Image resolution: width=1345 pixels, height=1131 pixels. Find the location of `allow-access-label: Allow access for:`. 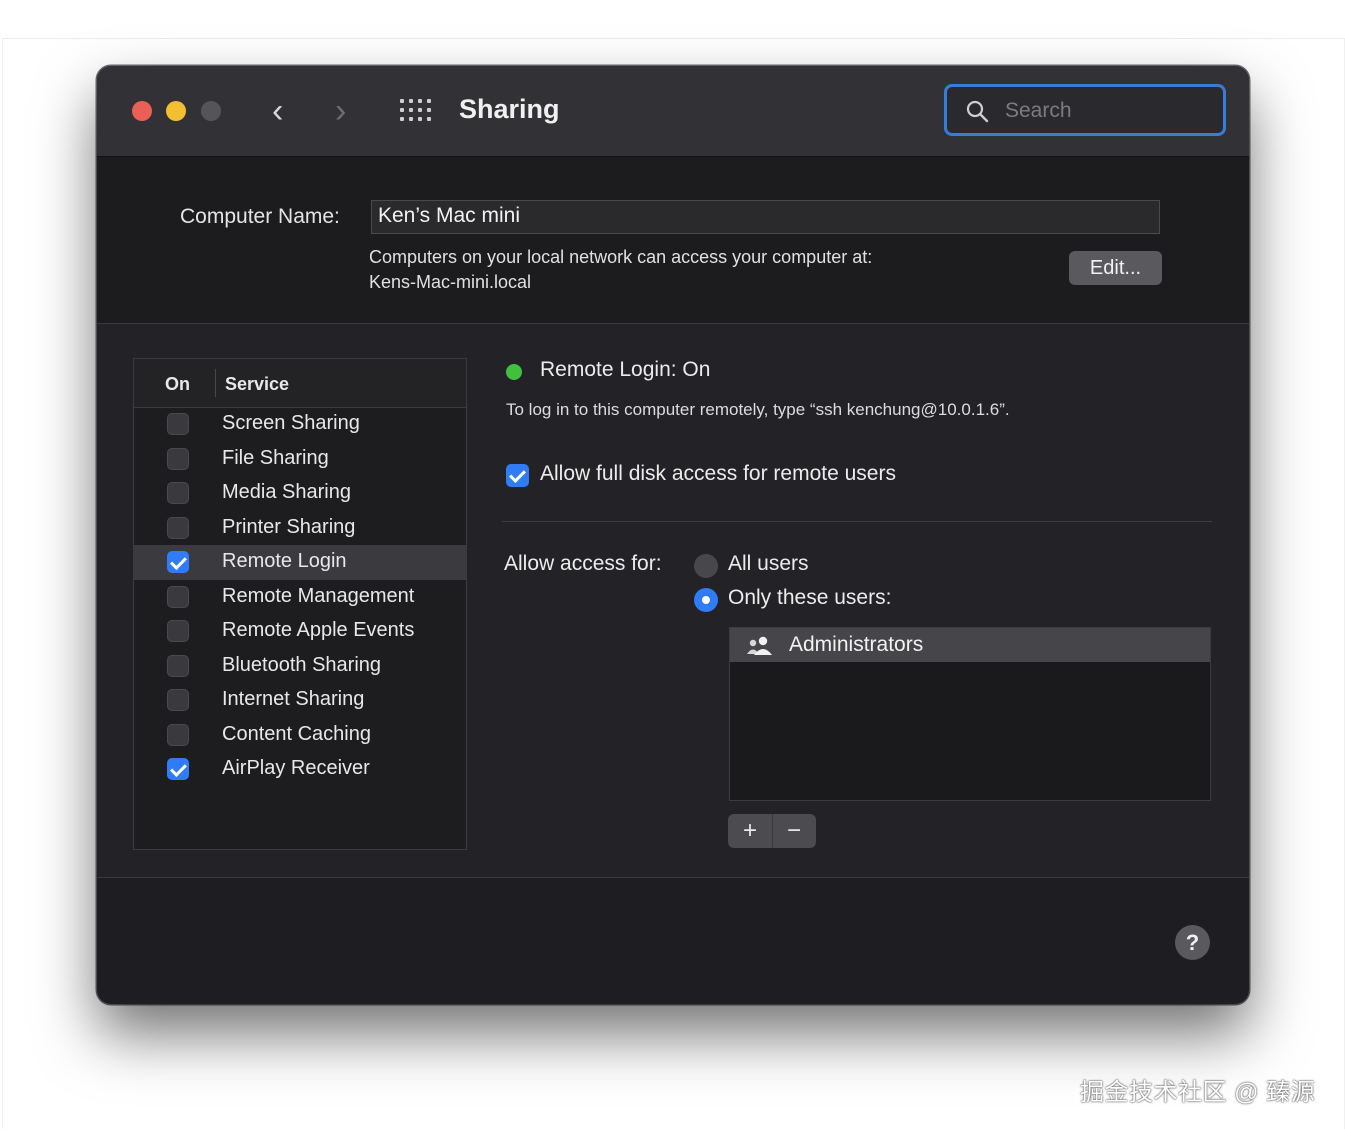

allow-access-label: Allow access for: is located at coordinates (583, 563).